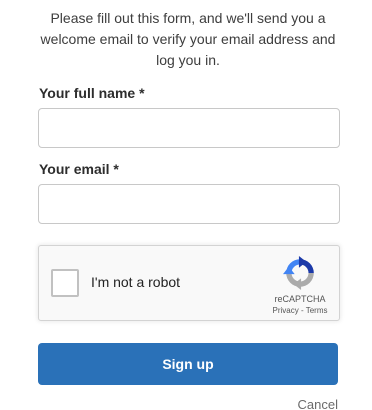  What do you see at coordinates (317, 310) in the screenshot?
I see `recaptcha-terms-link: Terms` at bounding box center [317, 310].